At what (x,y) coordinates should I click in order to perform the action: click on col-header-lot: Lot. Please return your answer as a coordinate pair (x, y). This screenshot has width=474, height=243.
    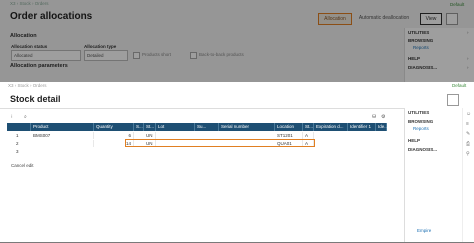
    Looking at the image, I should click on (175, 127).